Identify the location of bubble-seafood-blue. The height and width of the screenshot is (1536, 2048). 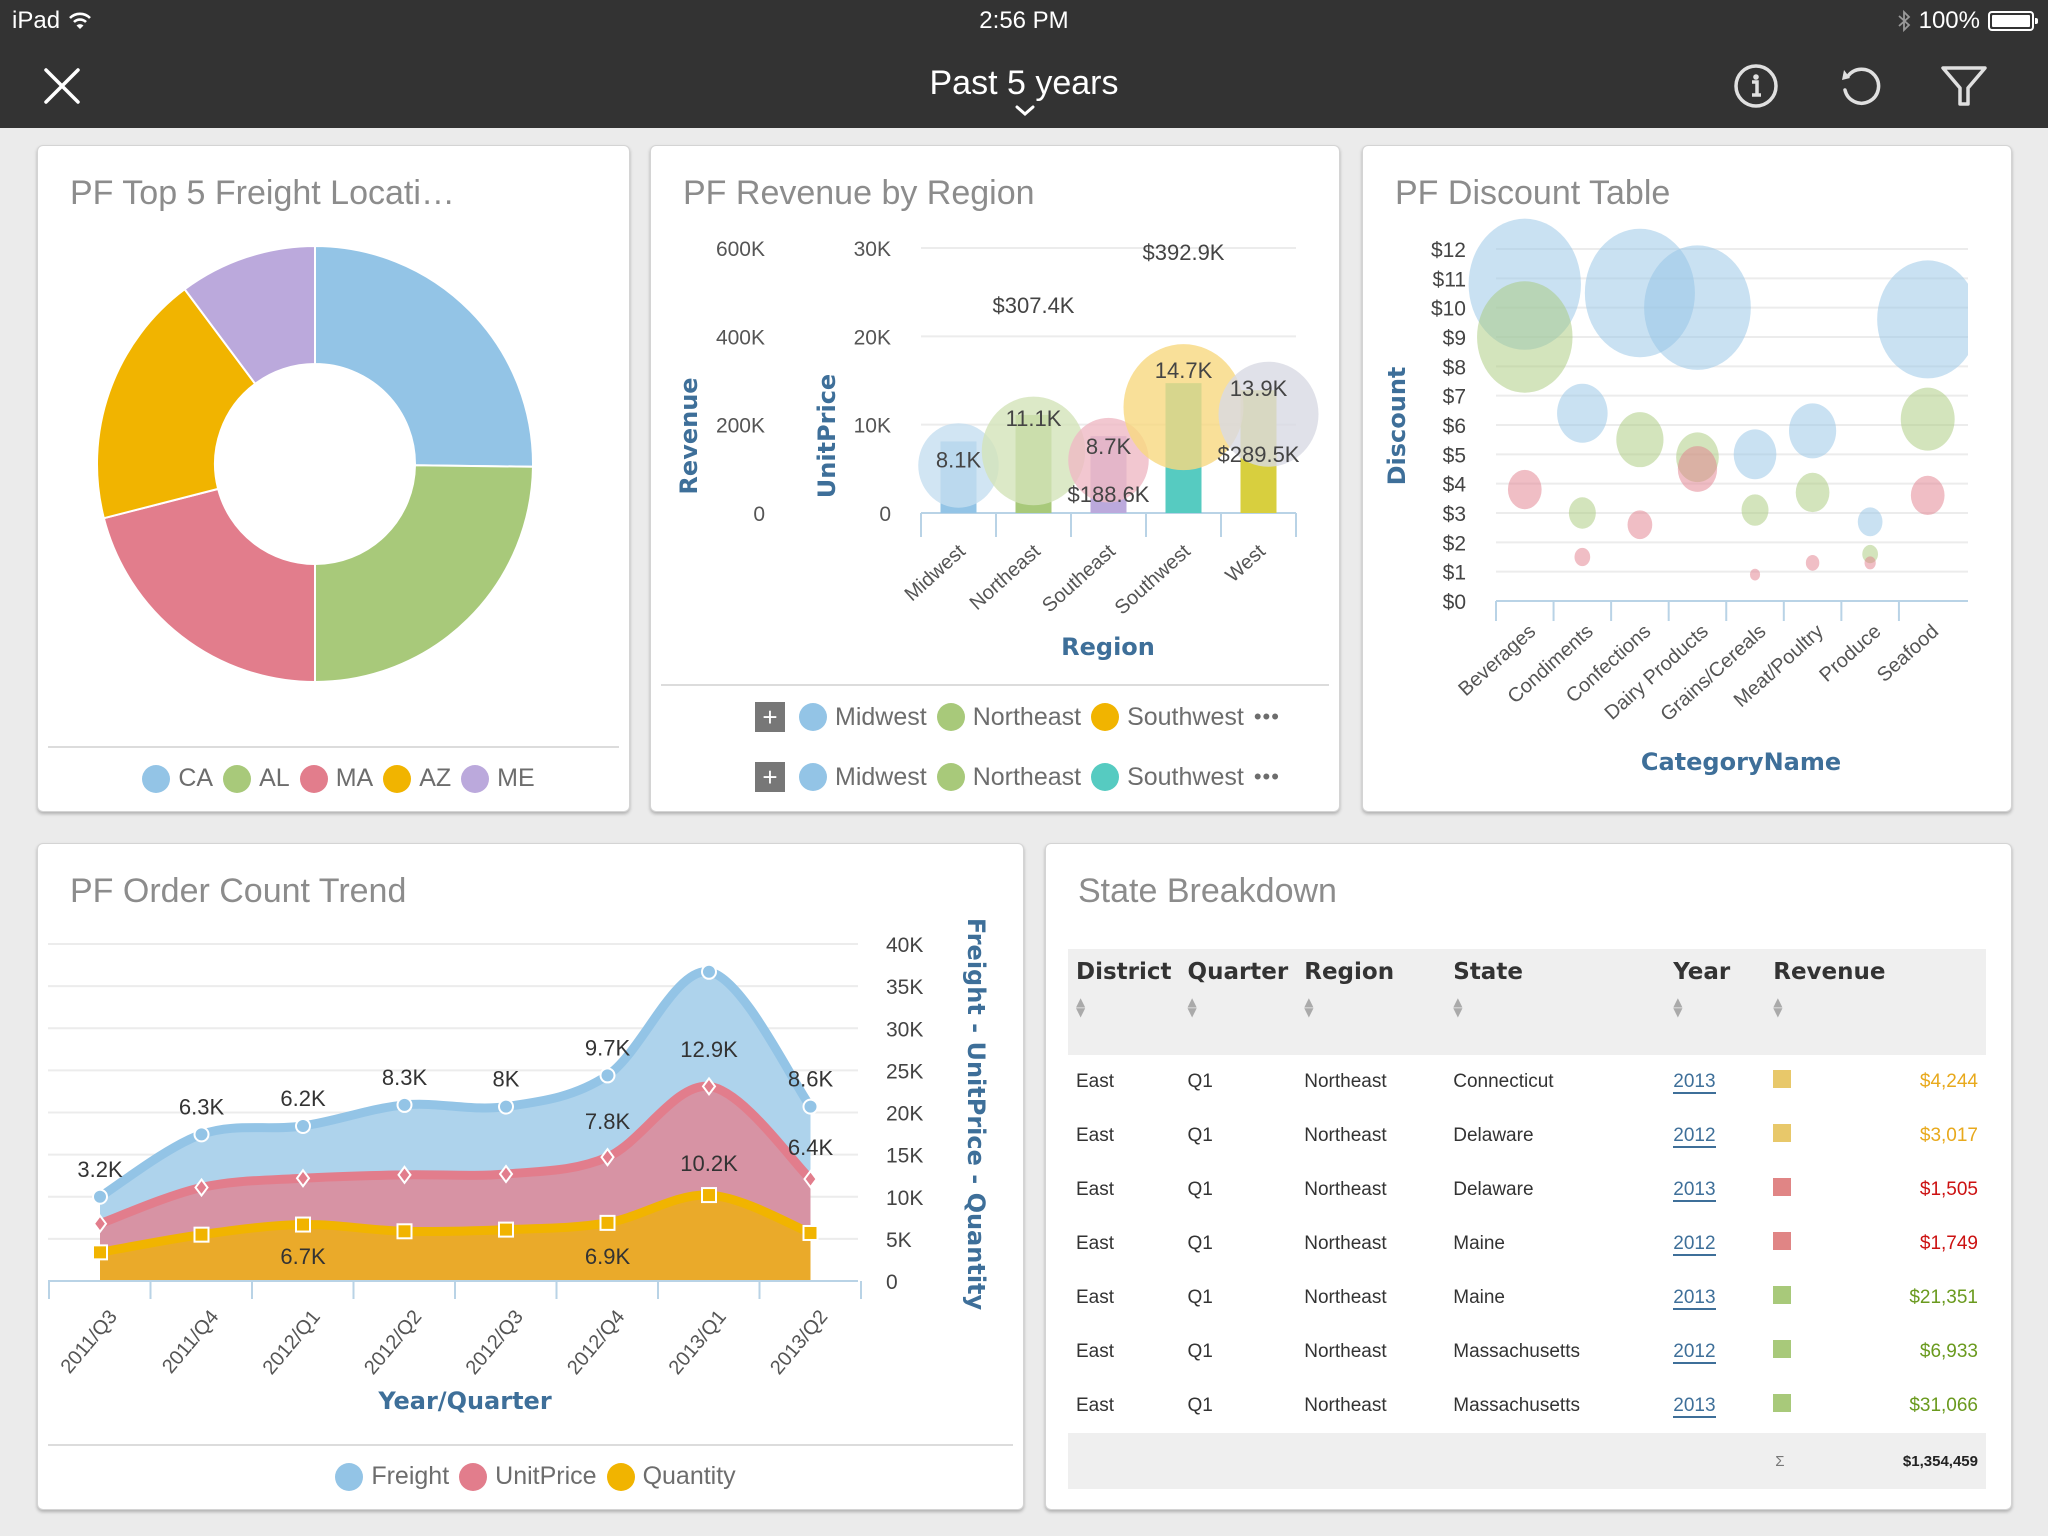
(1927, 319).